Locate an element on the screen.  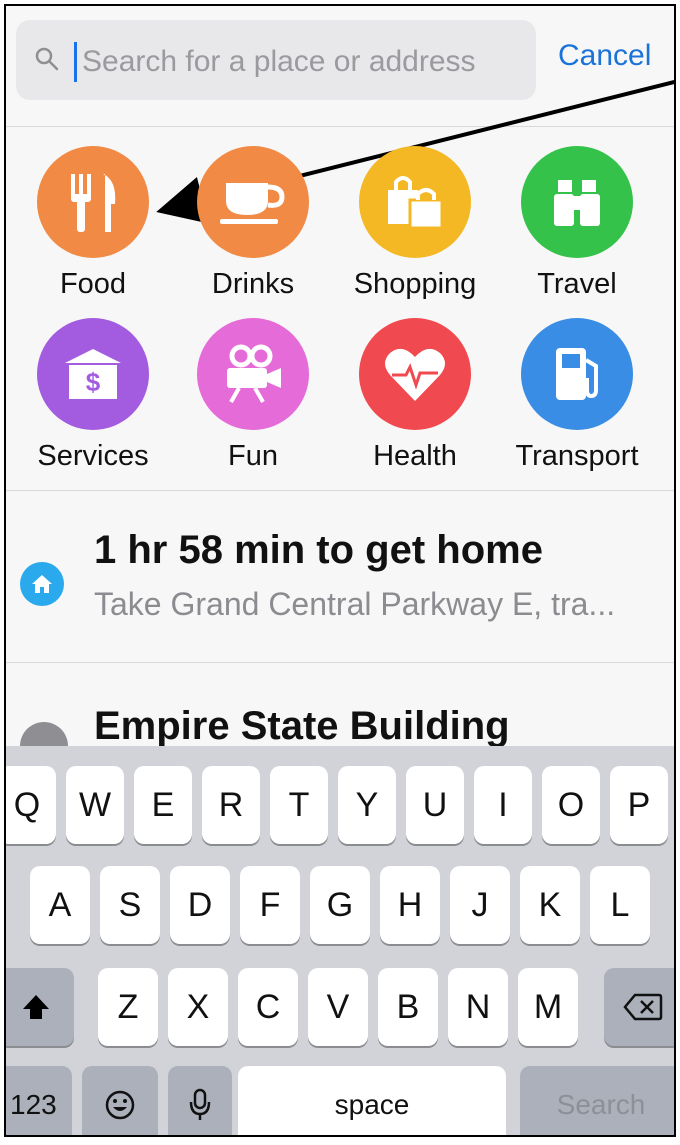
category-label: Health is located at coordinates (415, 456).